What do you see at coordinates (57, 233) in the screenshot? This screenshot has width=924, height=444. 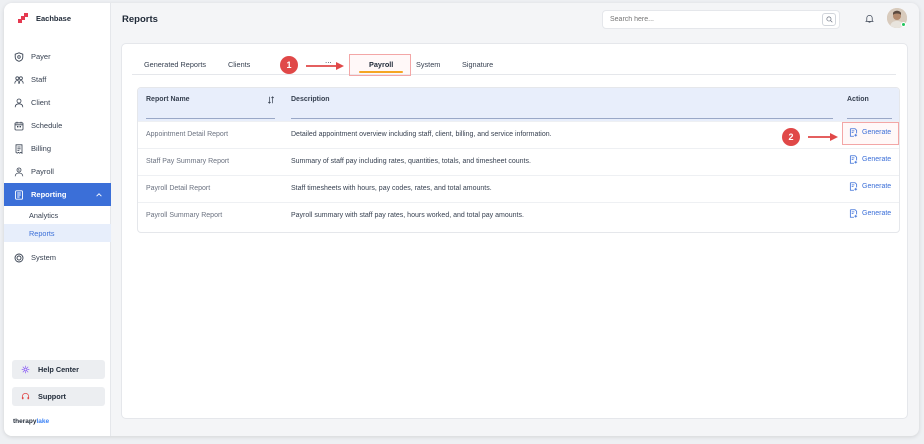 I see `sidebar-subitem-reports: Reports` at bounding box center [57, 233].